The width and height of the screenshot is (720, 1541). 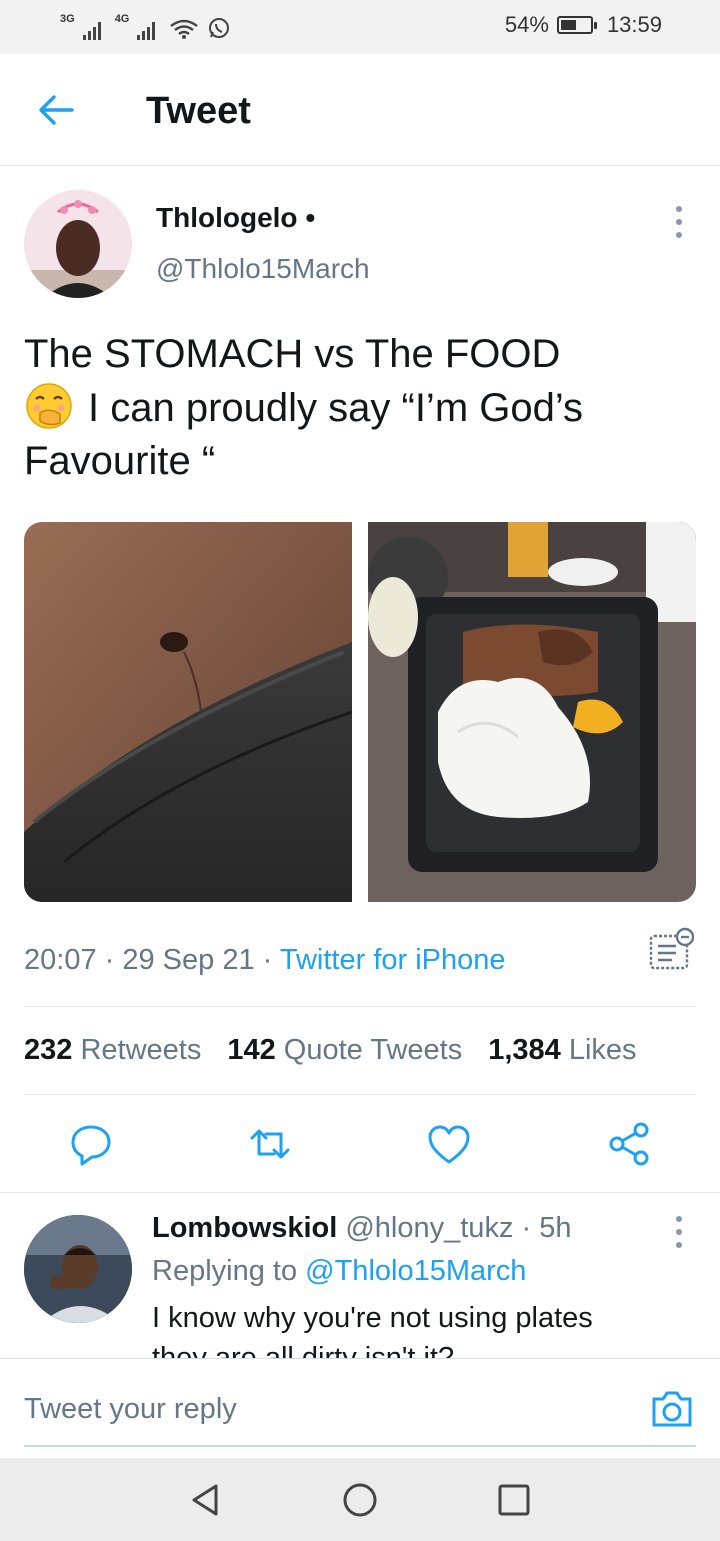 I want to click on tweet-time: 20:07, so click(x=60, y=960).